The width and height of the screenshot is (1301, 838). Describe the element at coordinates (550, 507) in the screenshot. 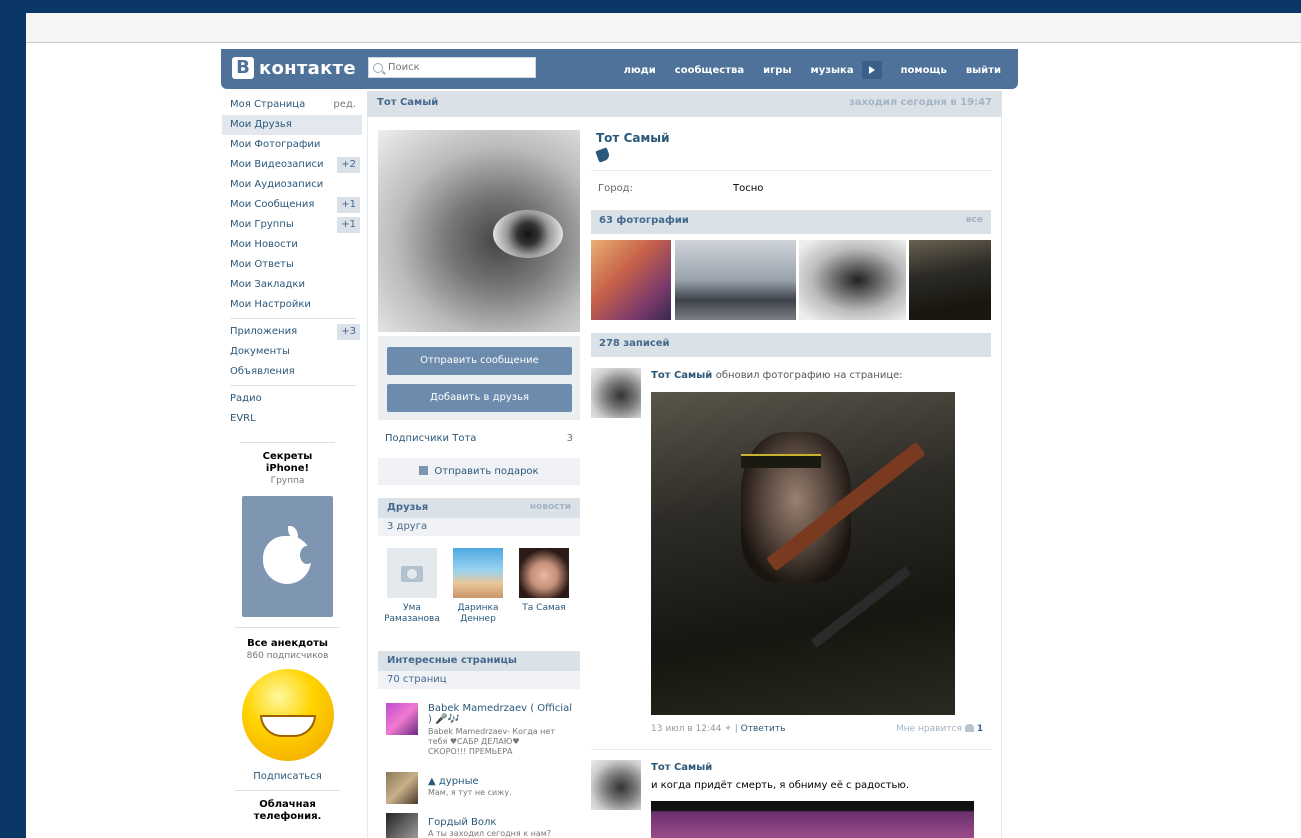

I see `friends-news-link: новости` at that location.